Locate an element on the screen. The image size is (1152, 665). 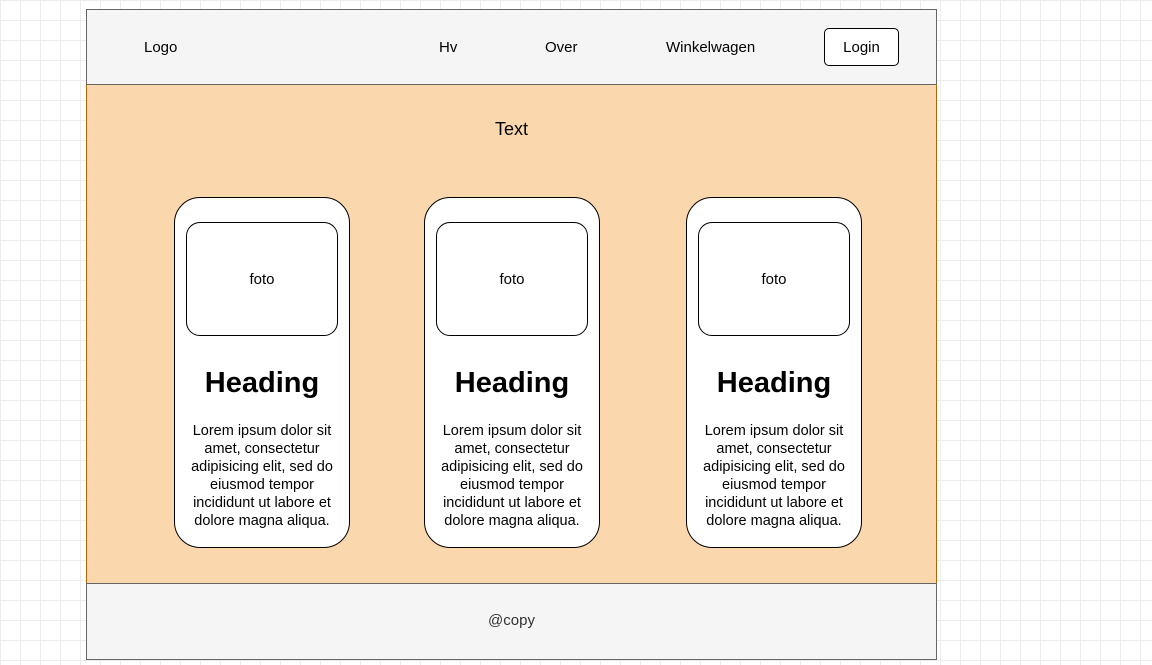
login-button: Login is located at coordinates (861, 47).